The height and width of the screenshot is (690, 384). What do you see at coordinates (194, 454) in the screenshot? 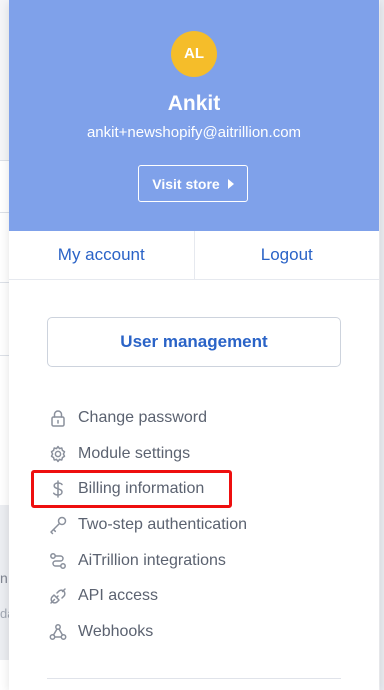
I see `menu-item-module-settings: Module settings` at bounding box center [194, 454].